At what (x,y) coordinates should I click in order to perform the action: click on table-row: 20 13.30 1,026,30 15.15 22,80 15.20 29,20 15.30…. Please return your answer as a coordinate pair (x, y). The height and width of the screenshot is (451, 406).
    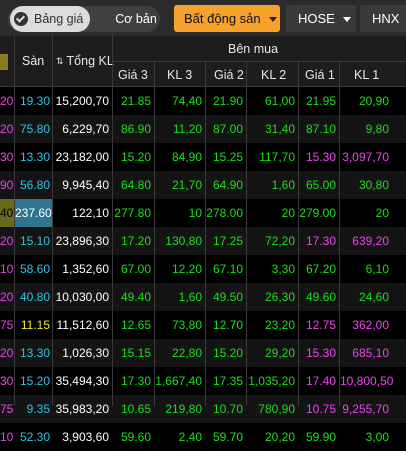
    Looking at the image, I should click on (203, 353).